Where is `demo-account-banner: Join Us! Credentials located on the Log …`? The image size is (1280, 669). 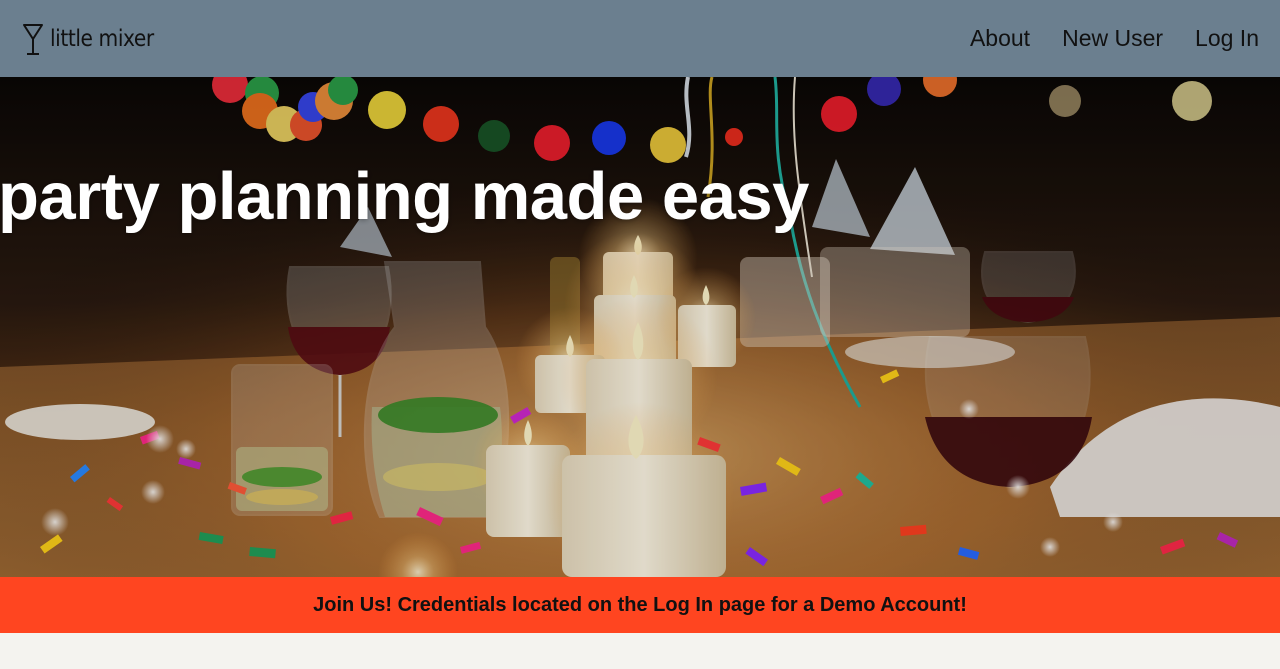
demo-account-banner: Join Us! Credentials located on the Log … is located at coordinates (640, 605).